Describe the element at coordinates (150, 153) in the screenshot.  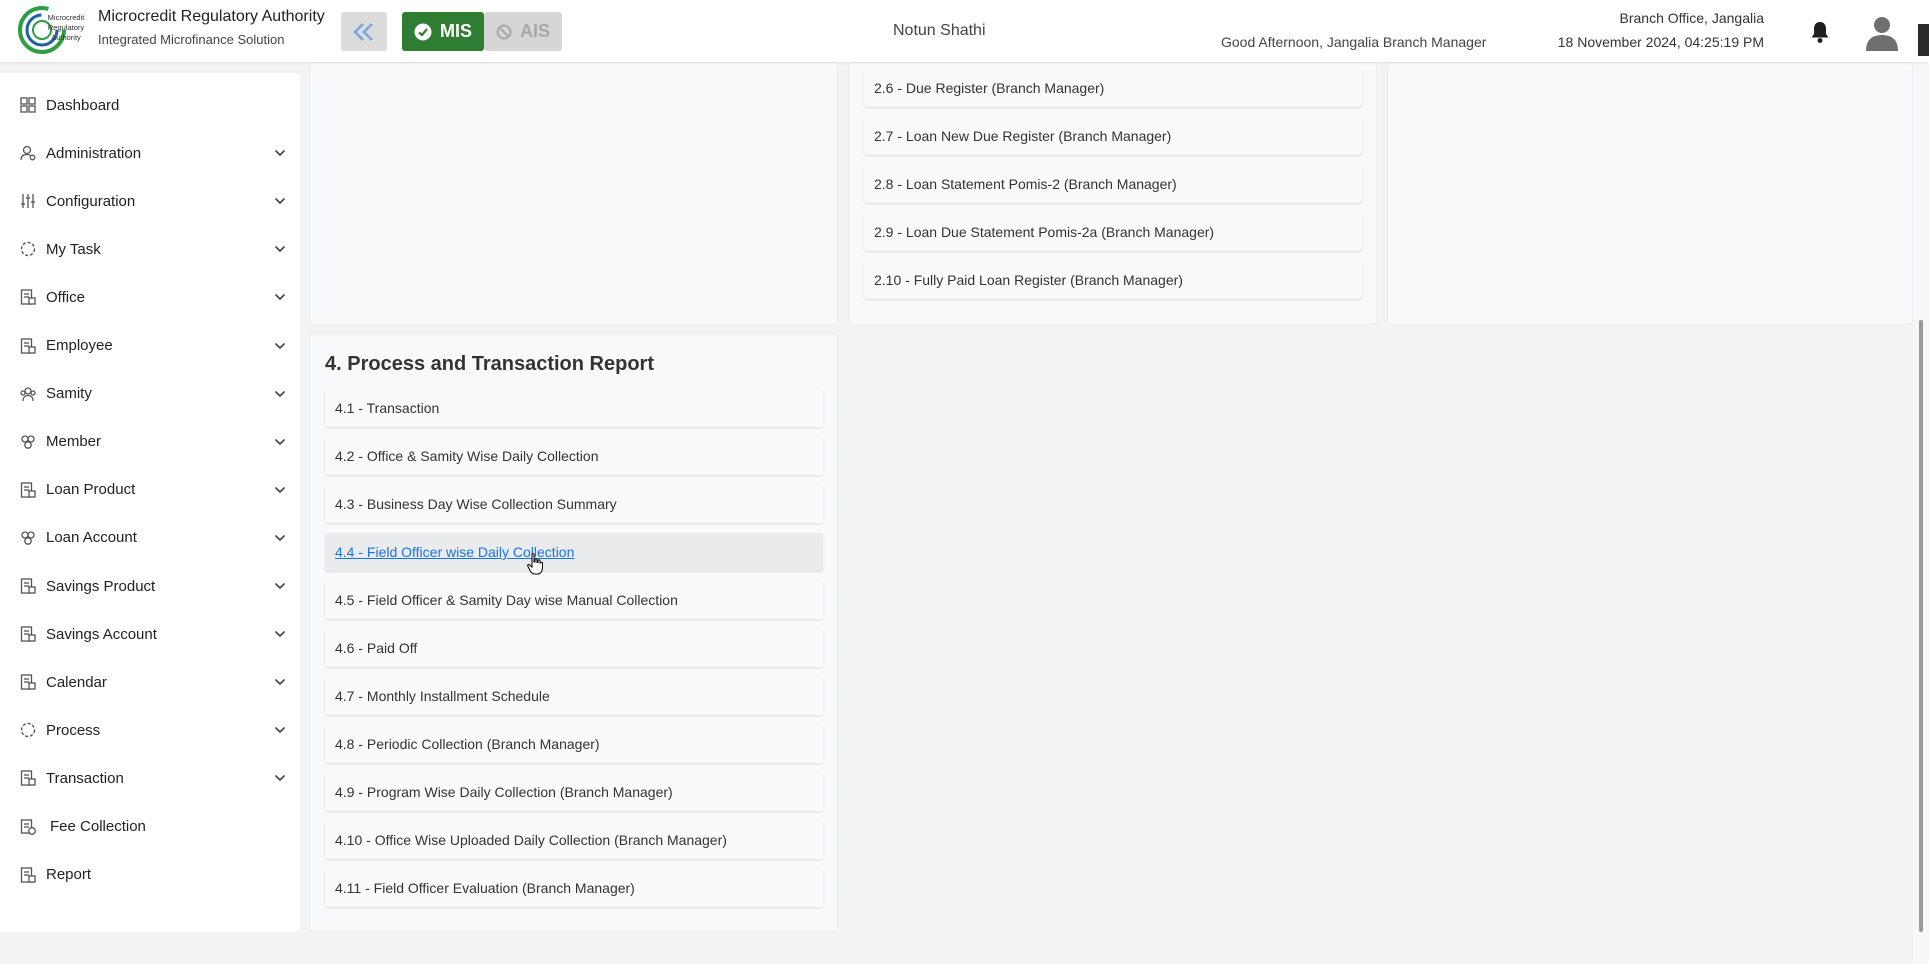
I see `sidebar-item-administration: Administration` at that location.